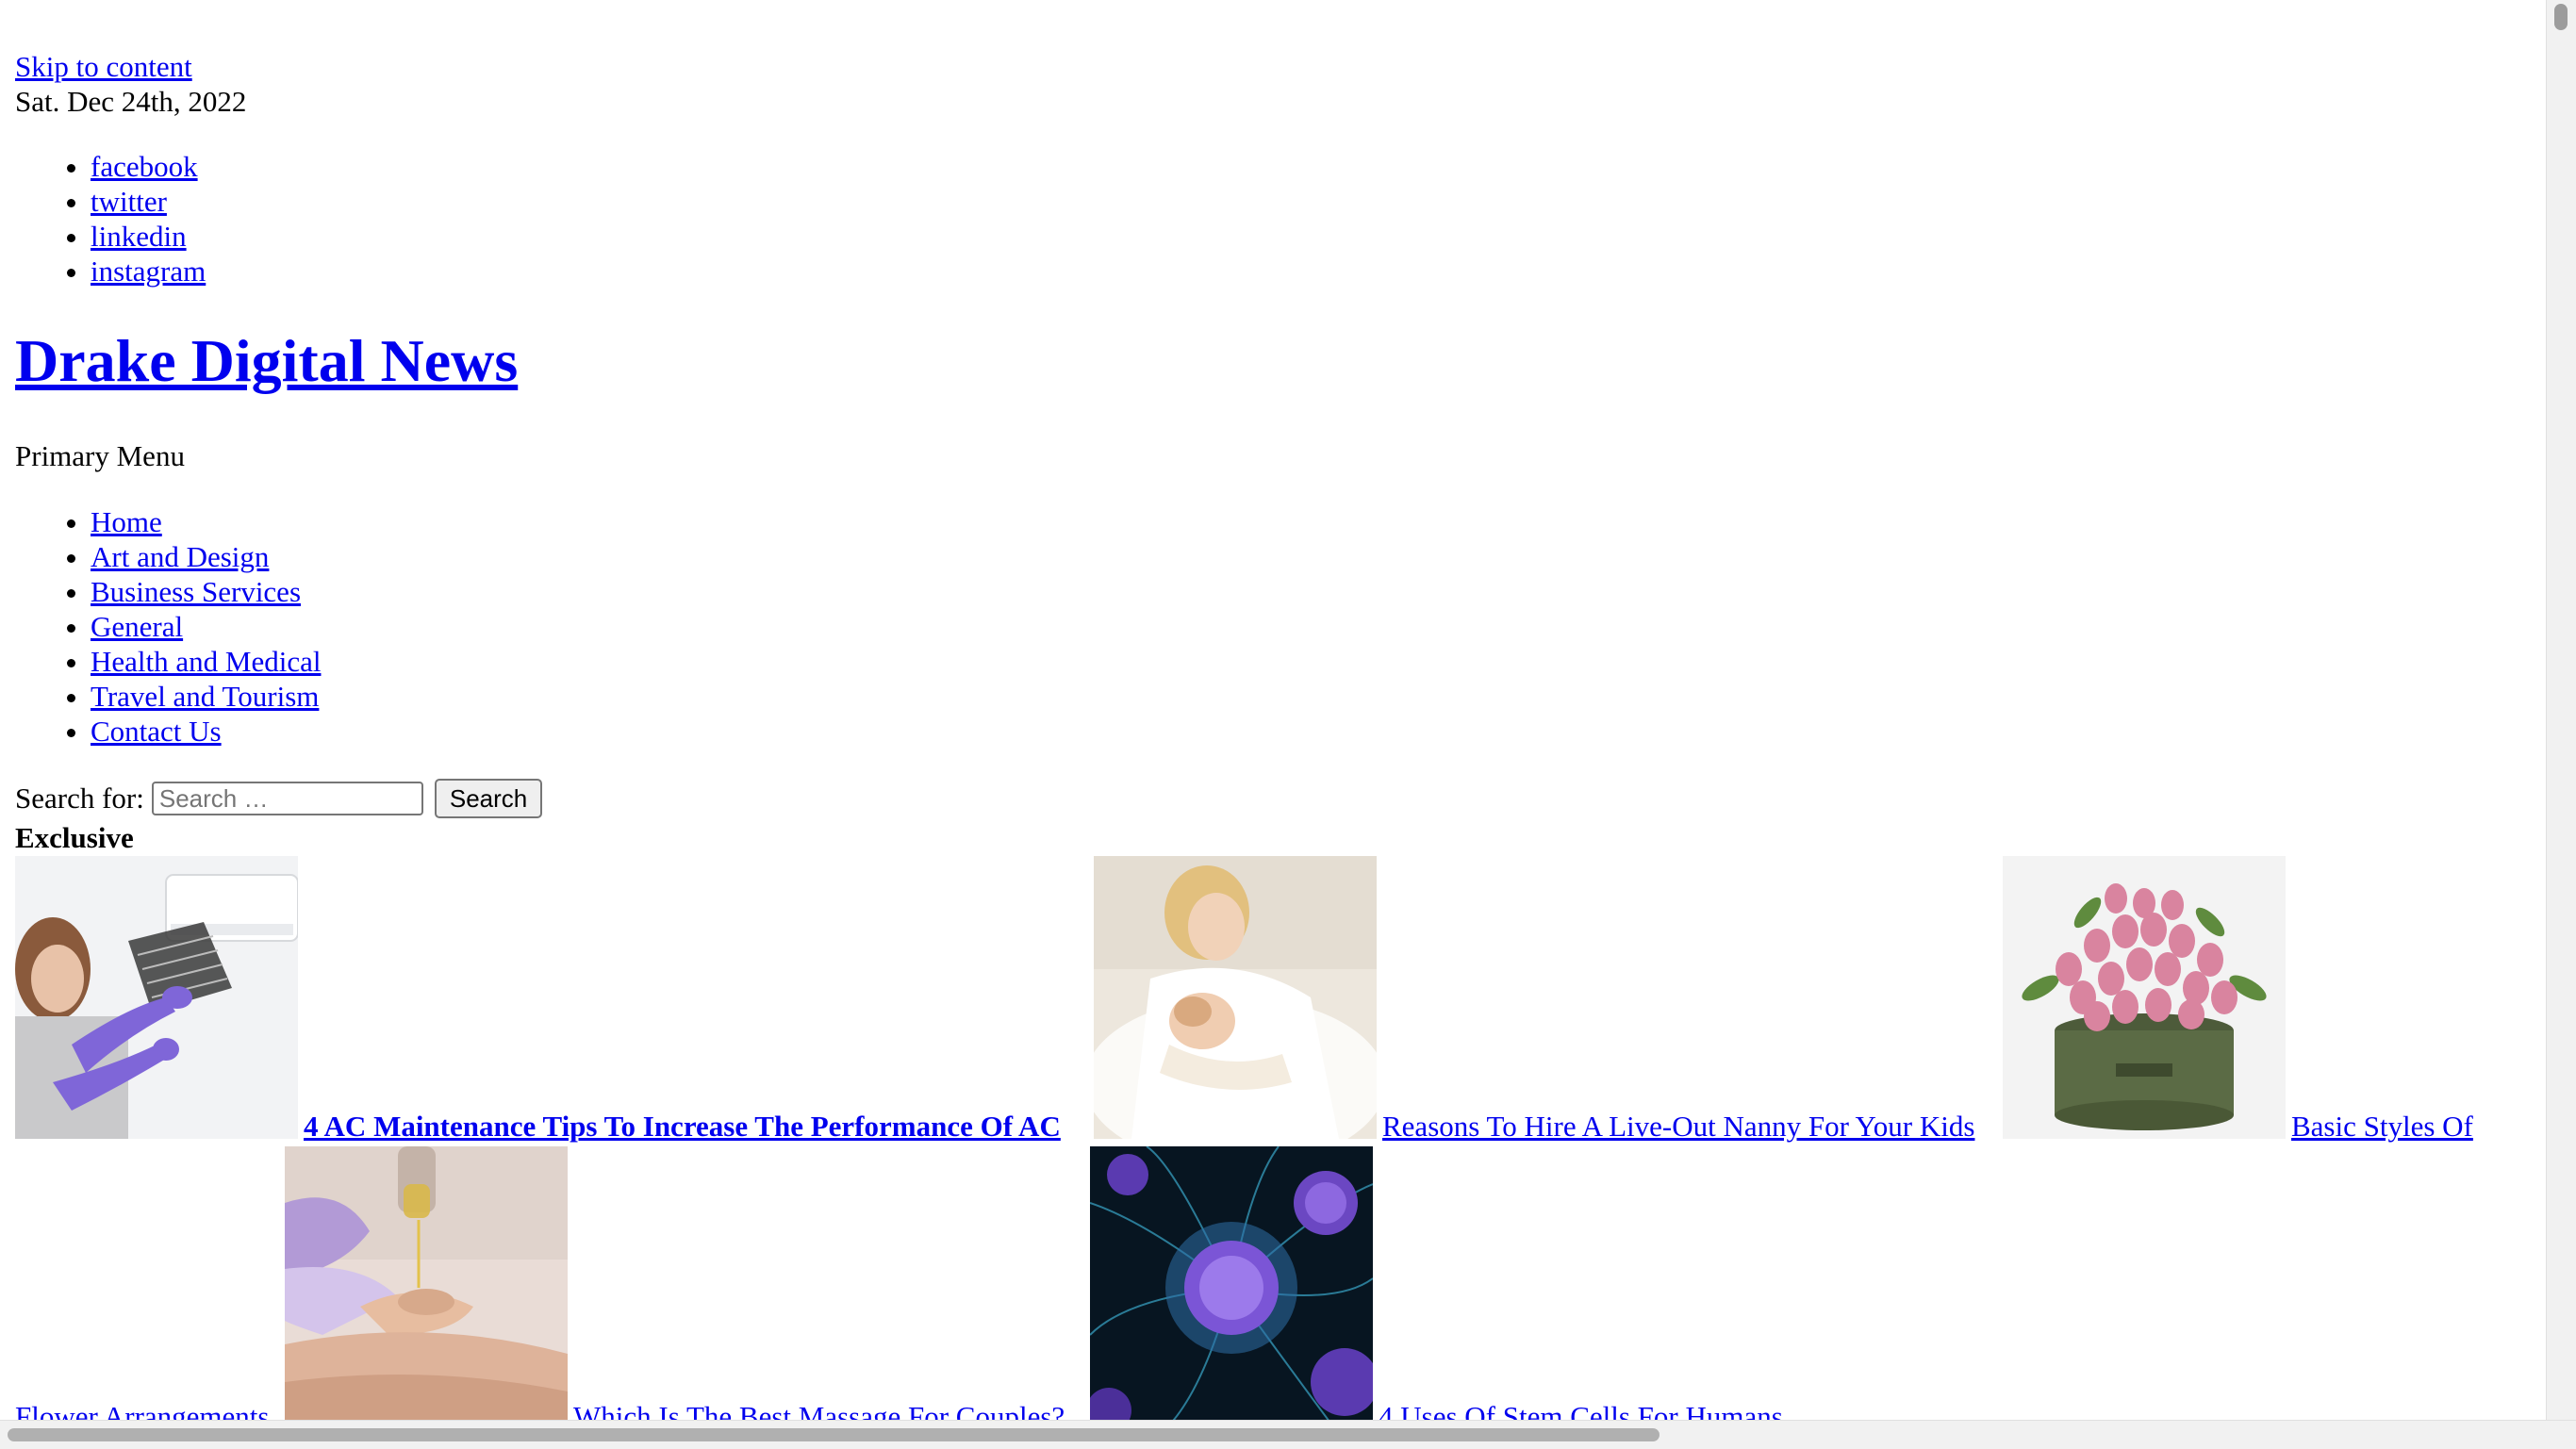 The image size is (2576, 1449). I want to click on menu-item-health-and-medical: Health and Medical, so click(206, 661).